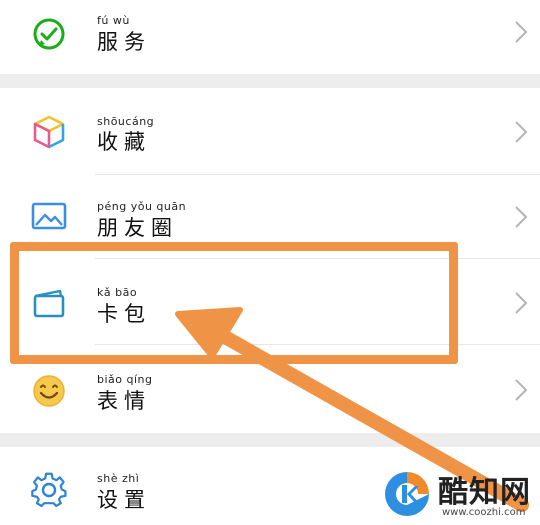 Image resolution: width=540 pixels, height=525 pixels. I want to click on coozhi-logo-icon, so click(407, 494).